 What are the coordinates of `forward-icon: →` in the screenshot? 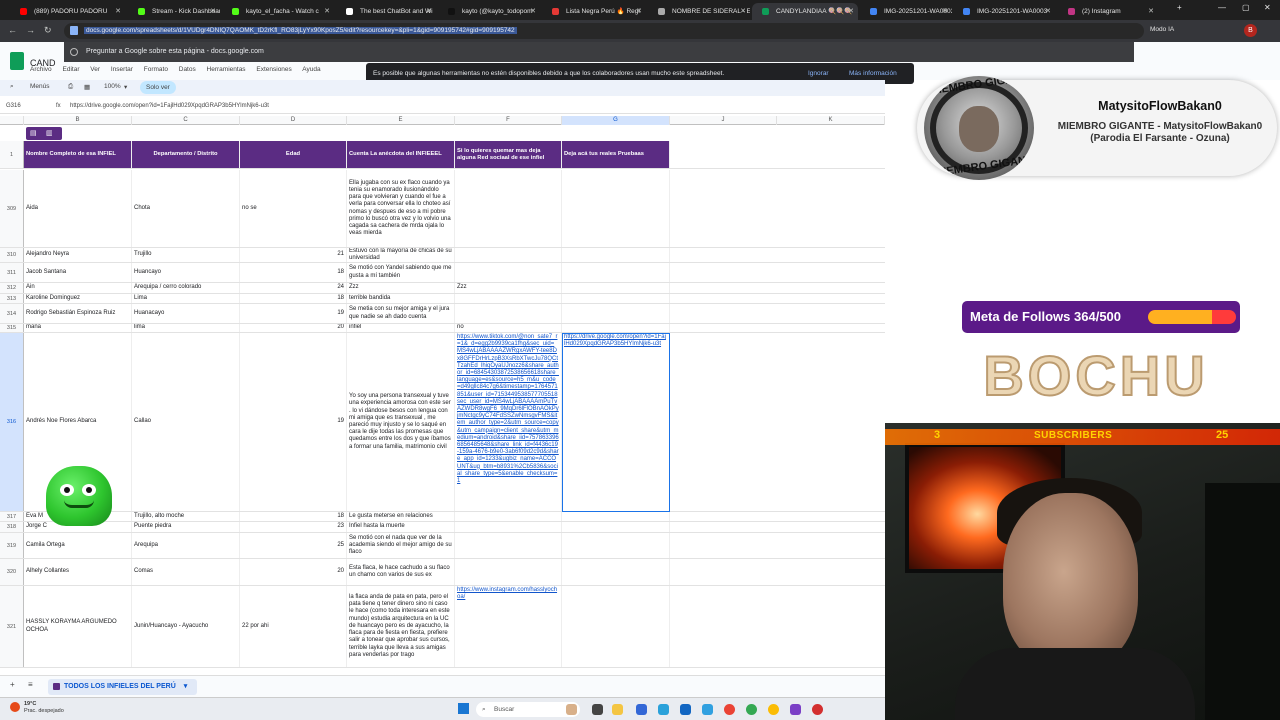 It's located at (30, 30).